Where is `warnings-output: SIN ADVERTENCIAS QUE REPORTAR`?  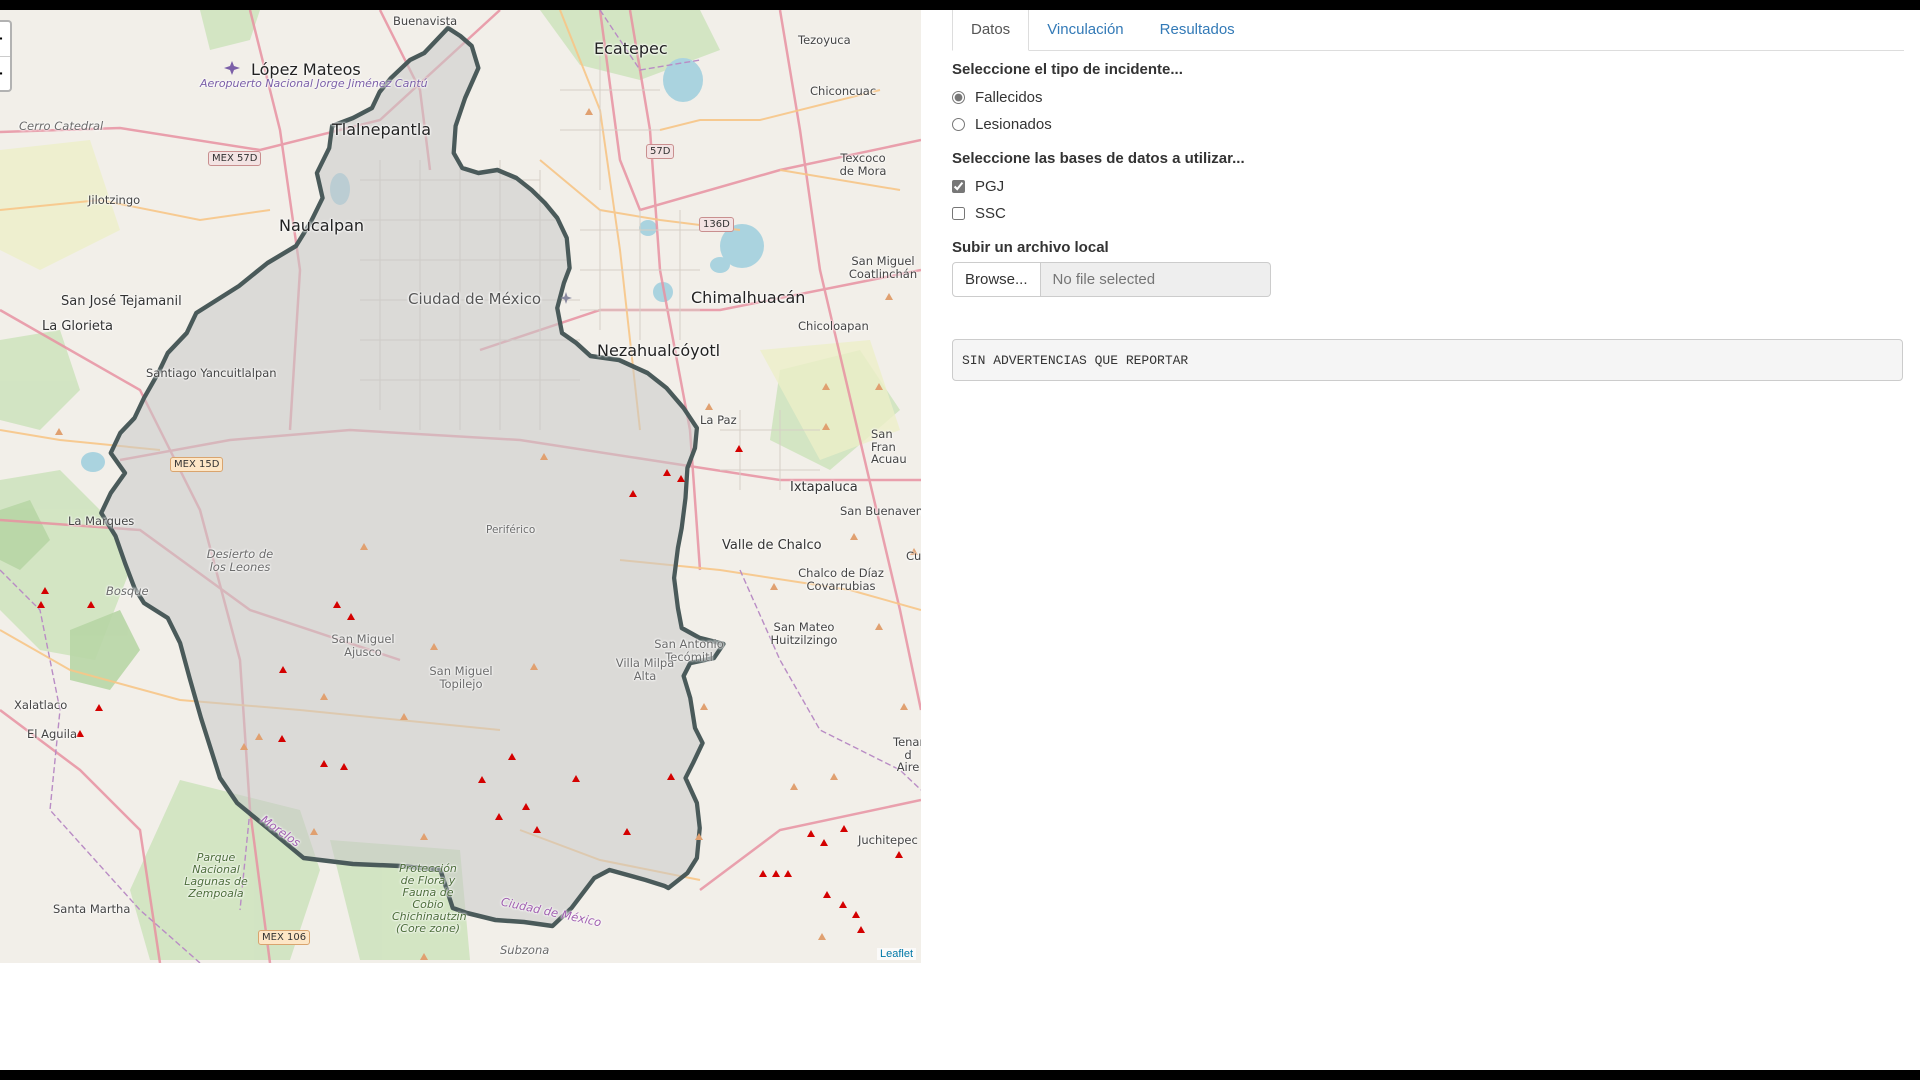 warnings-output: SIN ADVERTENCIAS QUE REPORTAR is located at coordinates (1427, 360).